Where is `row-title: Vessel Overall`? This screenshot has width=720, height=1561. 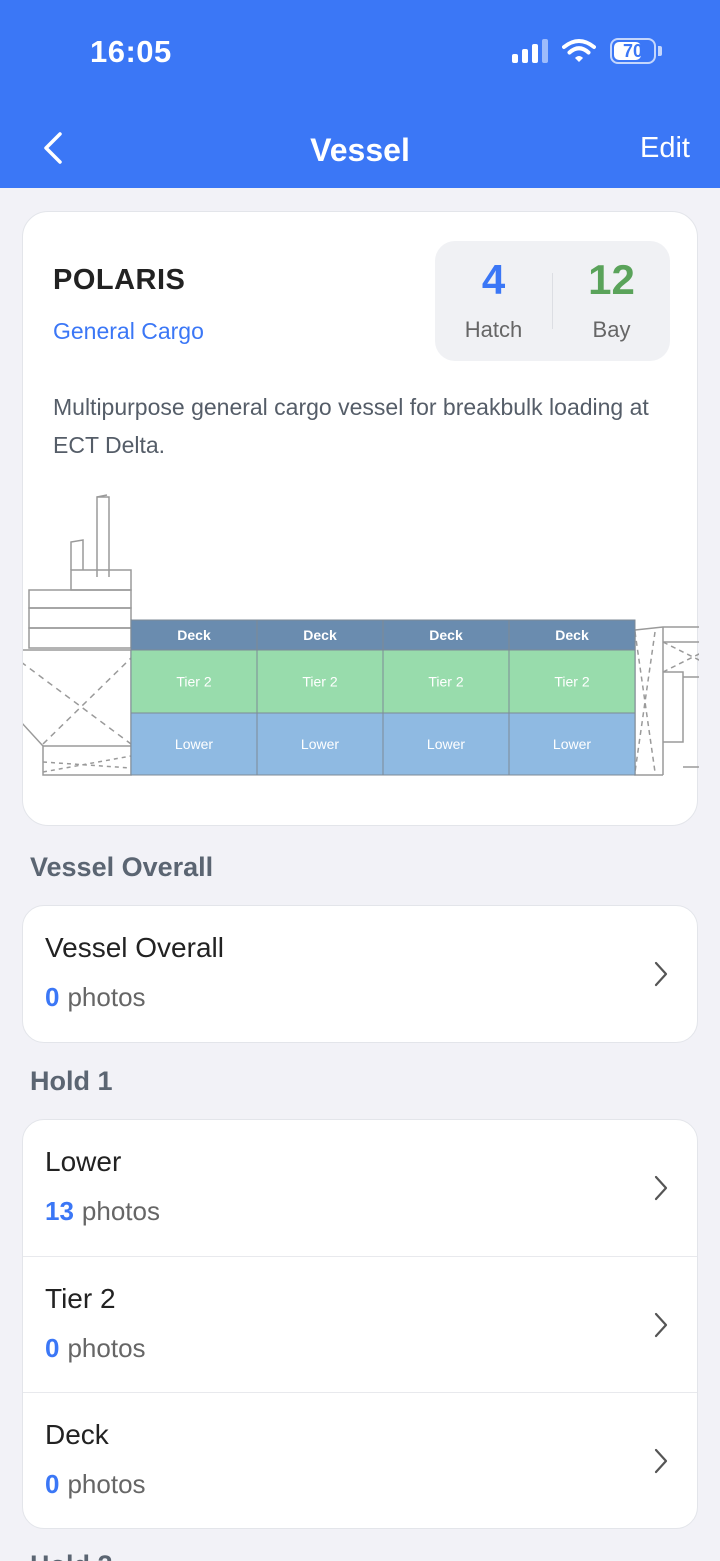
row-title: Vessel Overall is located at coordinates (134, 947).